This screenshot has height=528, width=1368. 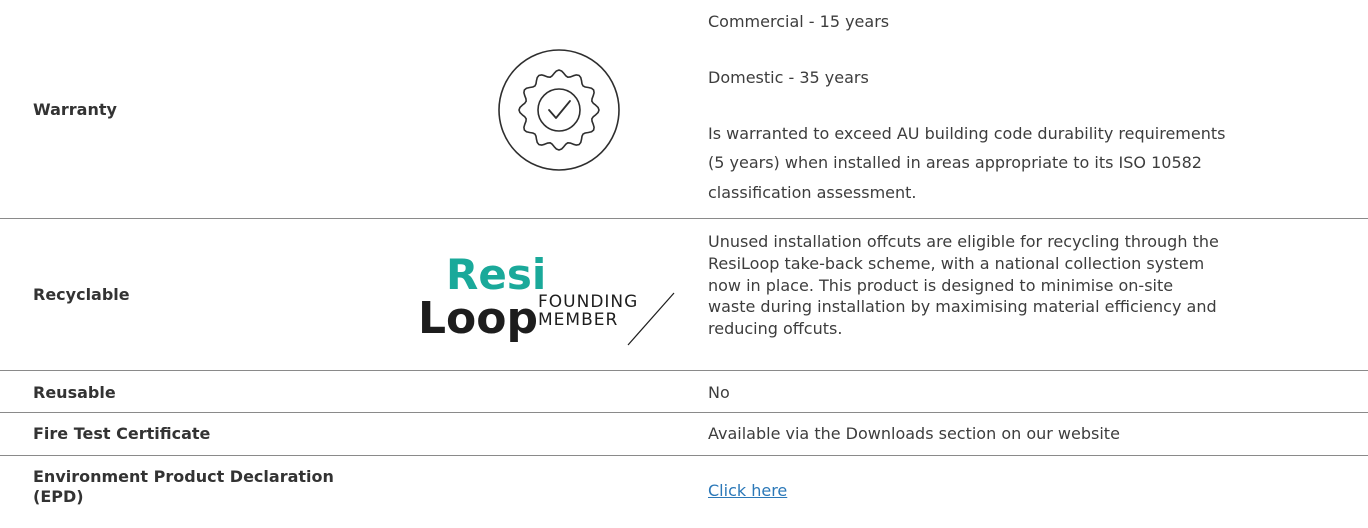 I want to click on warranty-line: Domestic - 35 years, so click(x=788, y=77).